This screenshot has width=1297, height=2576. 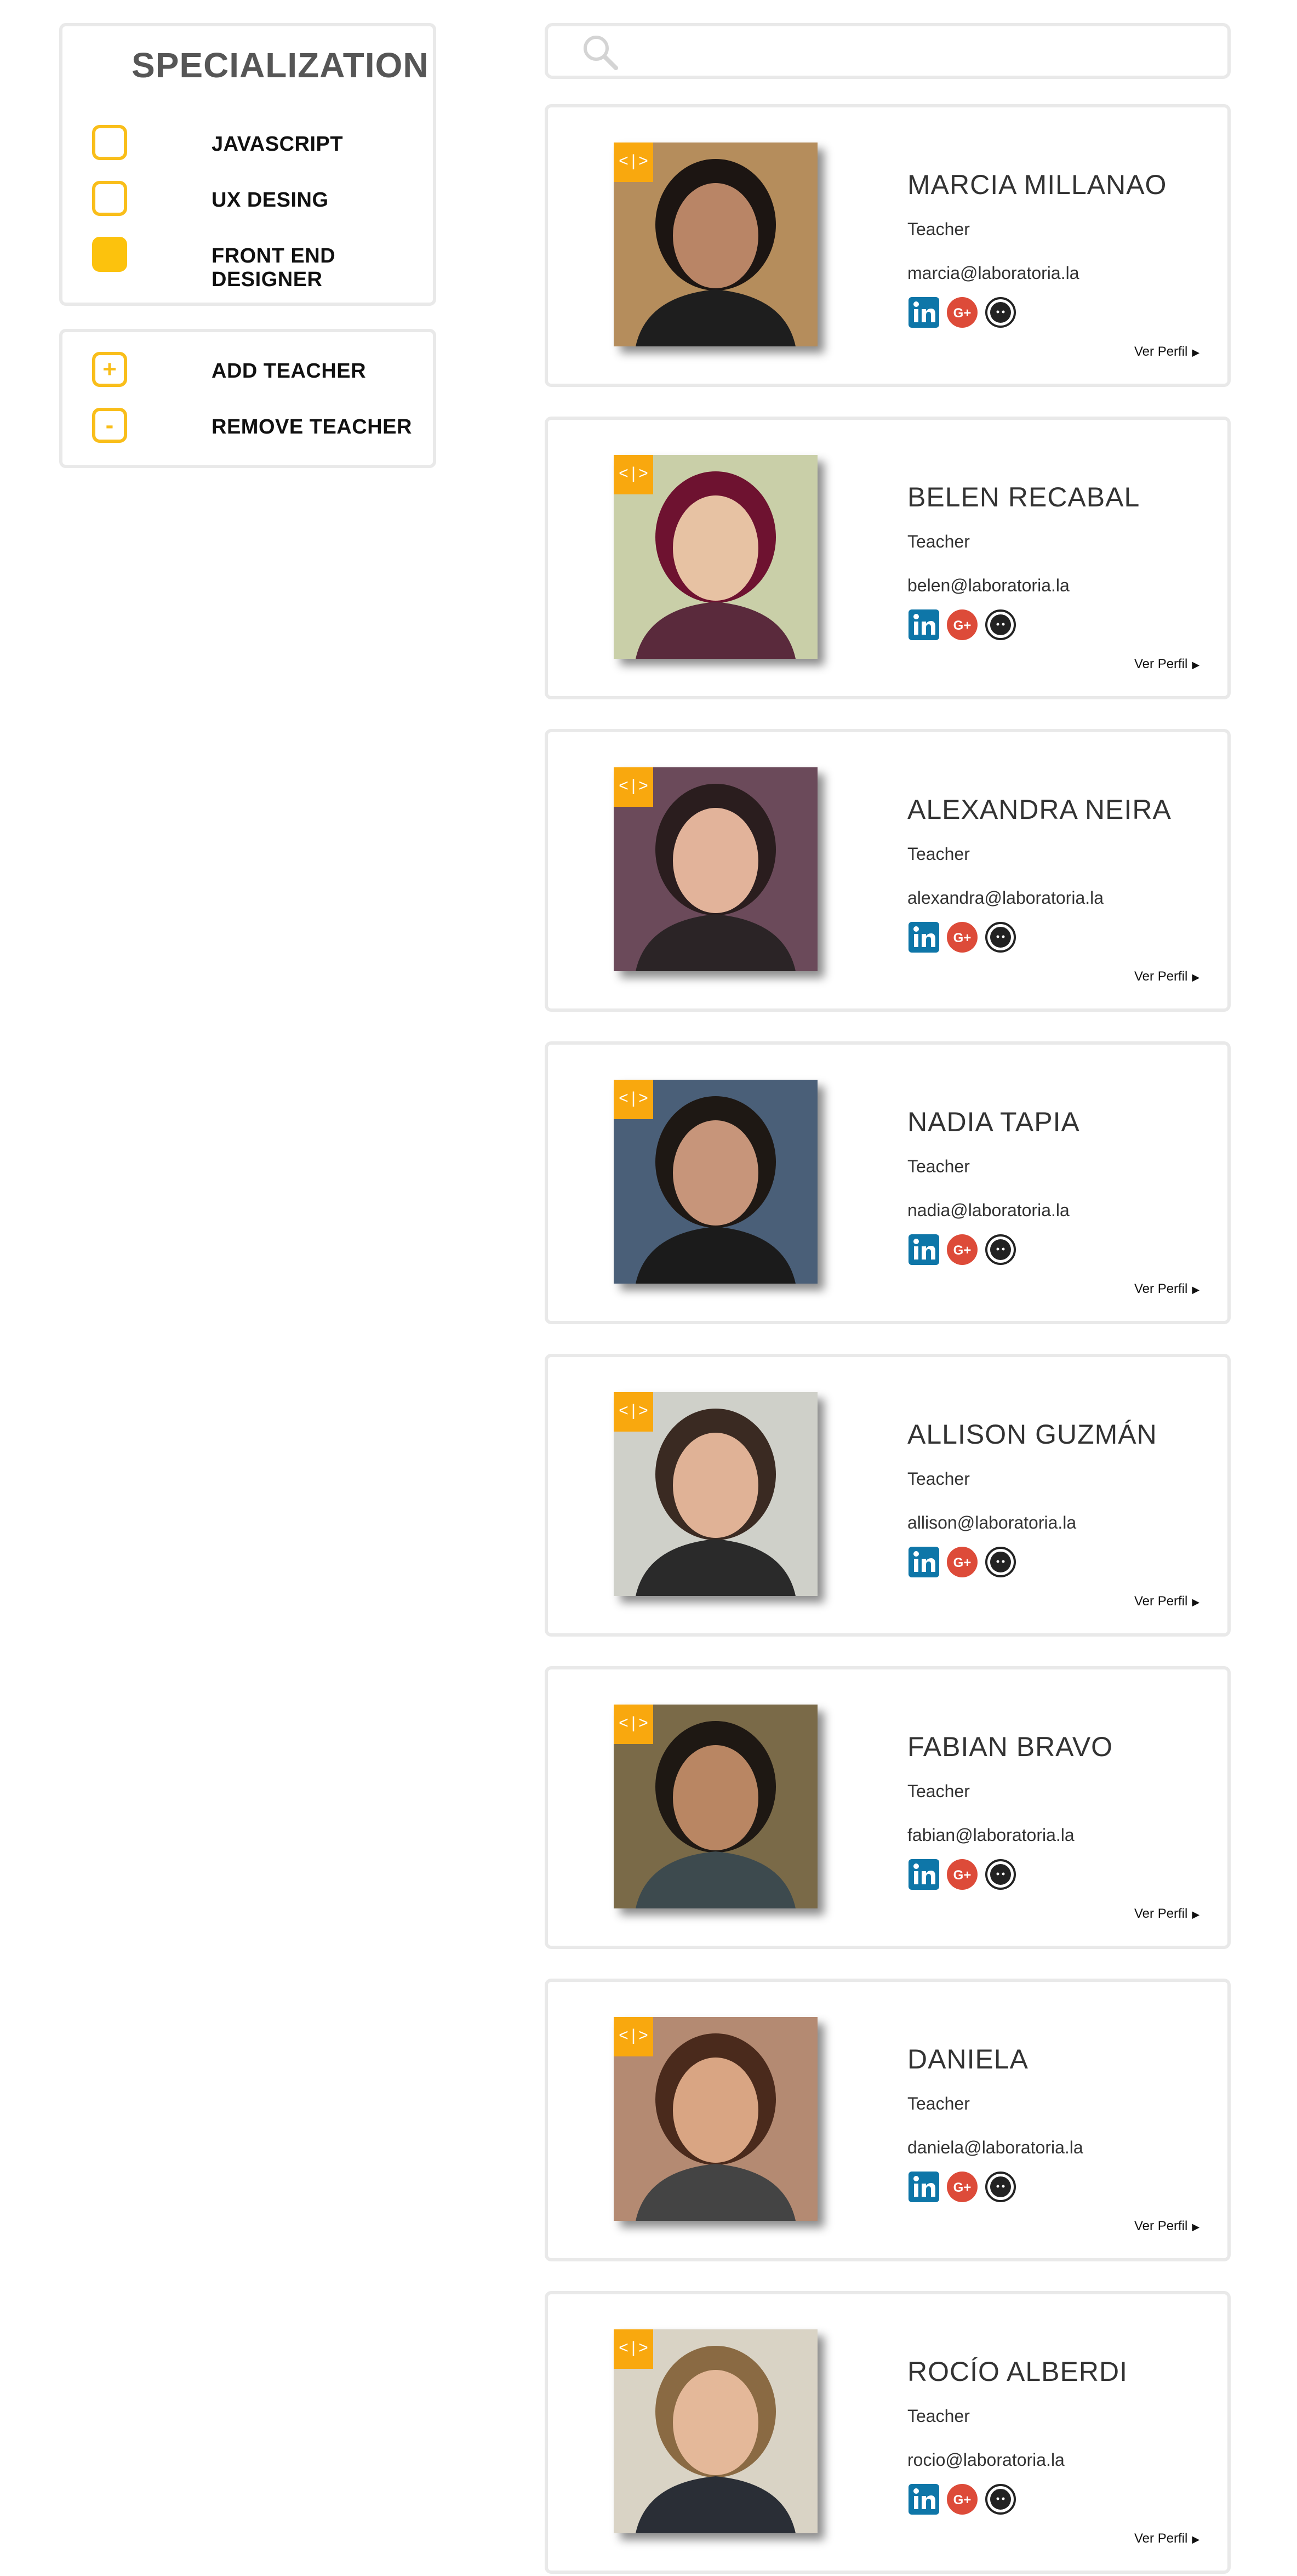 What do you see at coordinates (986, 2460) in the screenshot?
I see `teacher-email: rocio@laboratoria.la` at bounding box center [986, 2460].